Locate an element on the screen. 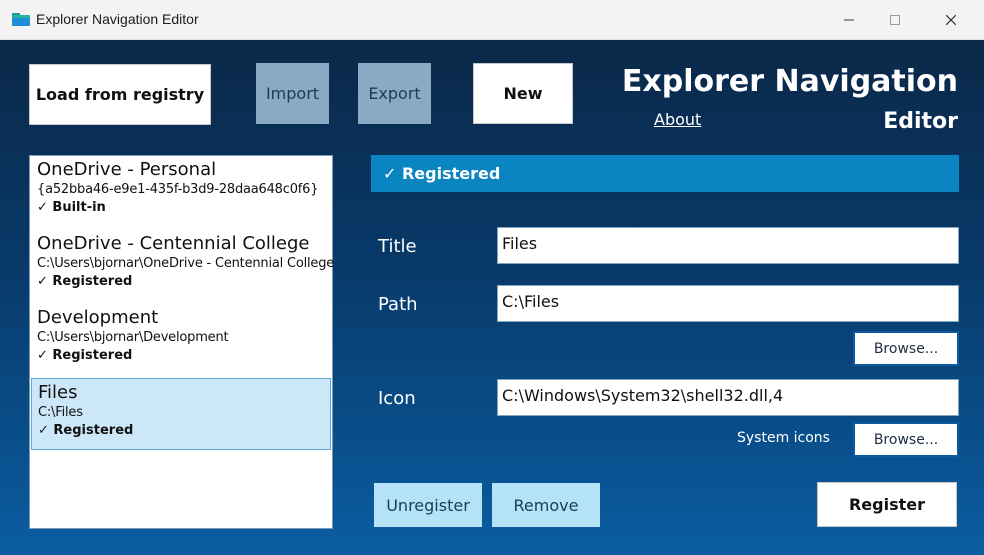 Image resolution: width=984 pixels, height=555 pixels. maximize-button is located at coordinates (895, 19).